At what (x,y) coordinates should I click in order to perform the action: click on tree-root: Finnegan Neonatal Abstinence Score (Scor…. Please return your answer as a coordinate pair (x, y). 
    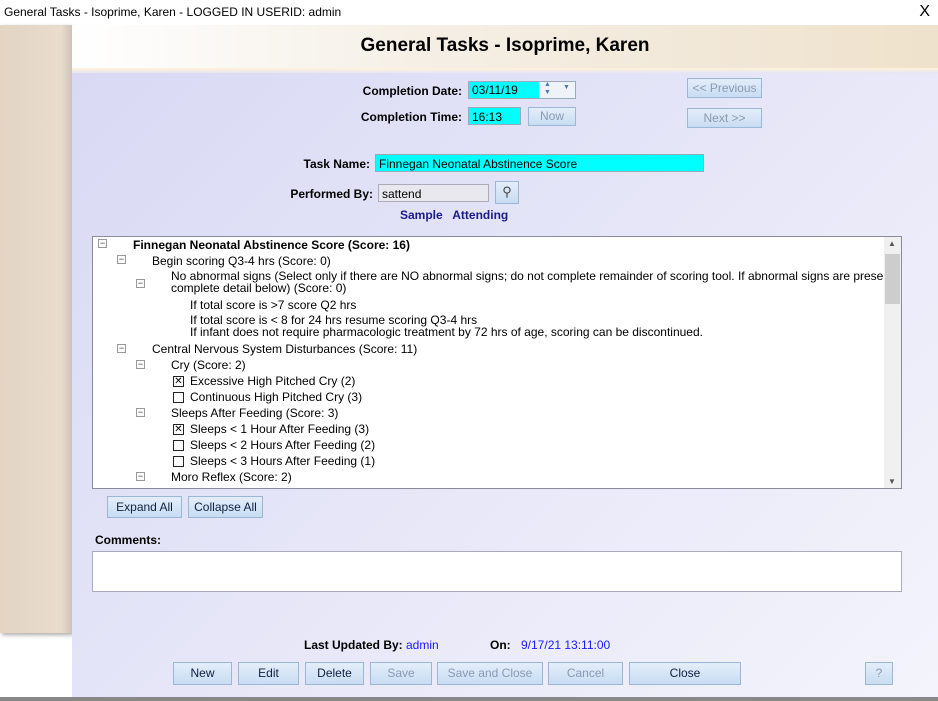
    Looking at the image, I should click on (271, 245).